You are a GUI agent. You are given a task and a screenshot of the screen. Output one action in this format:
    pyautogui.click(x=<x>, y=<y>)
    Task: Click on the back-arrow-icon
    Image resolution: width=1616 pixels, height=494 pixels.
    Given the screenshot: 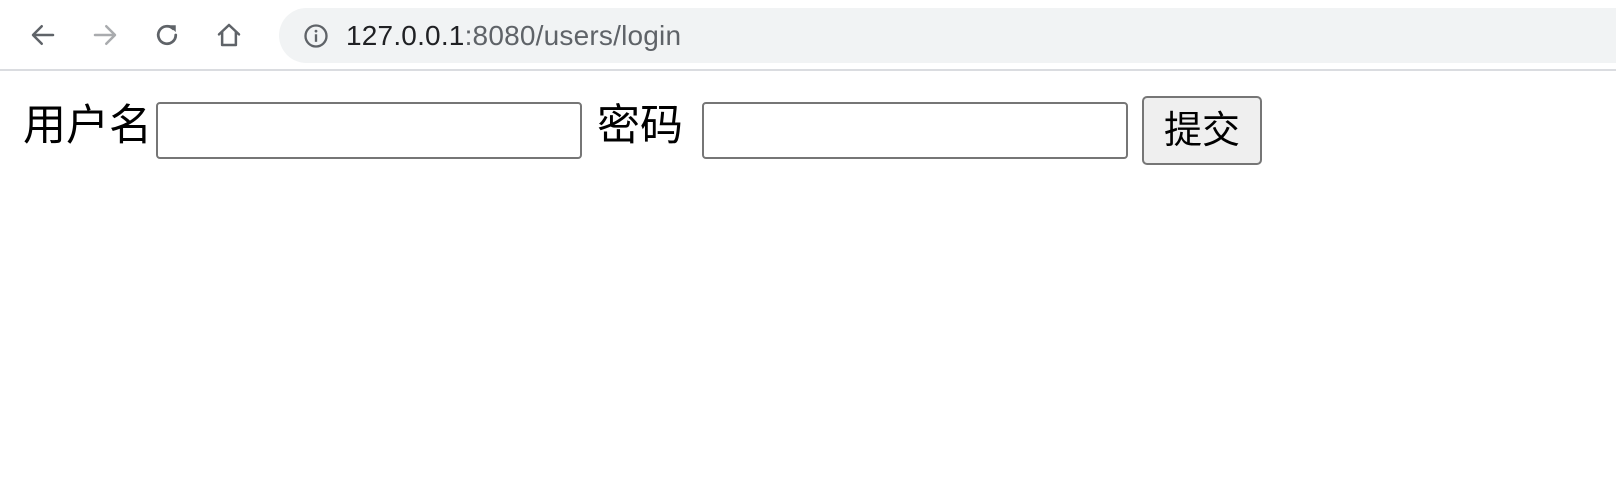 What is the action you would take?
    pyautogui.click(x=43, y=35)
    